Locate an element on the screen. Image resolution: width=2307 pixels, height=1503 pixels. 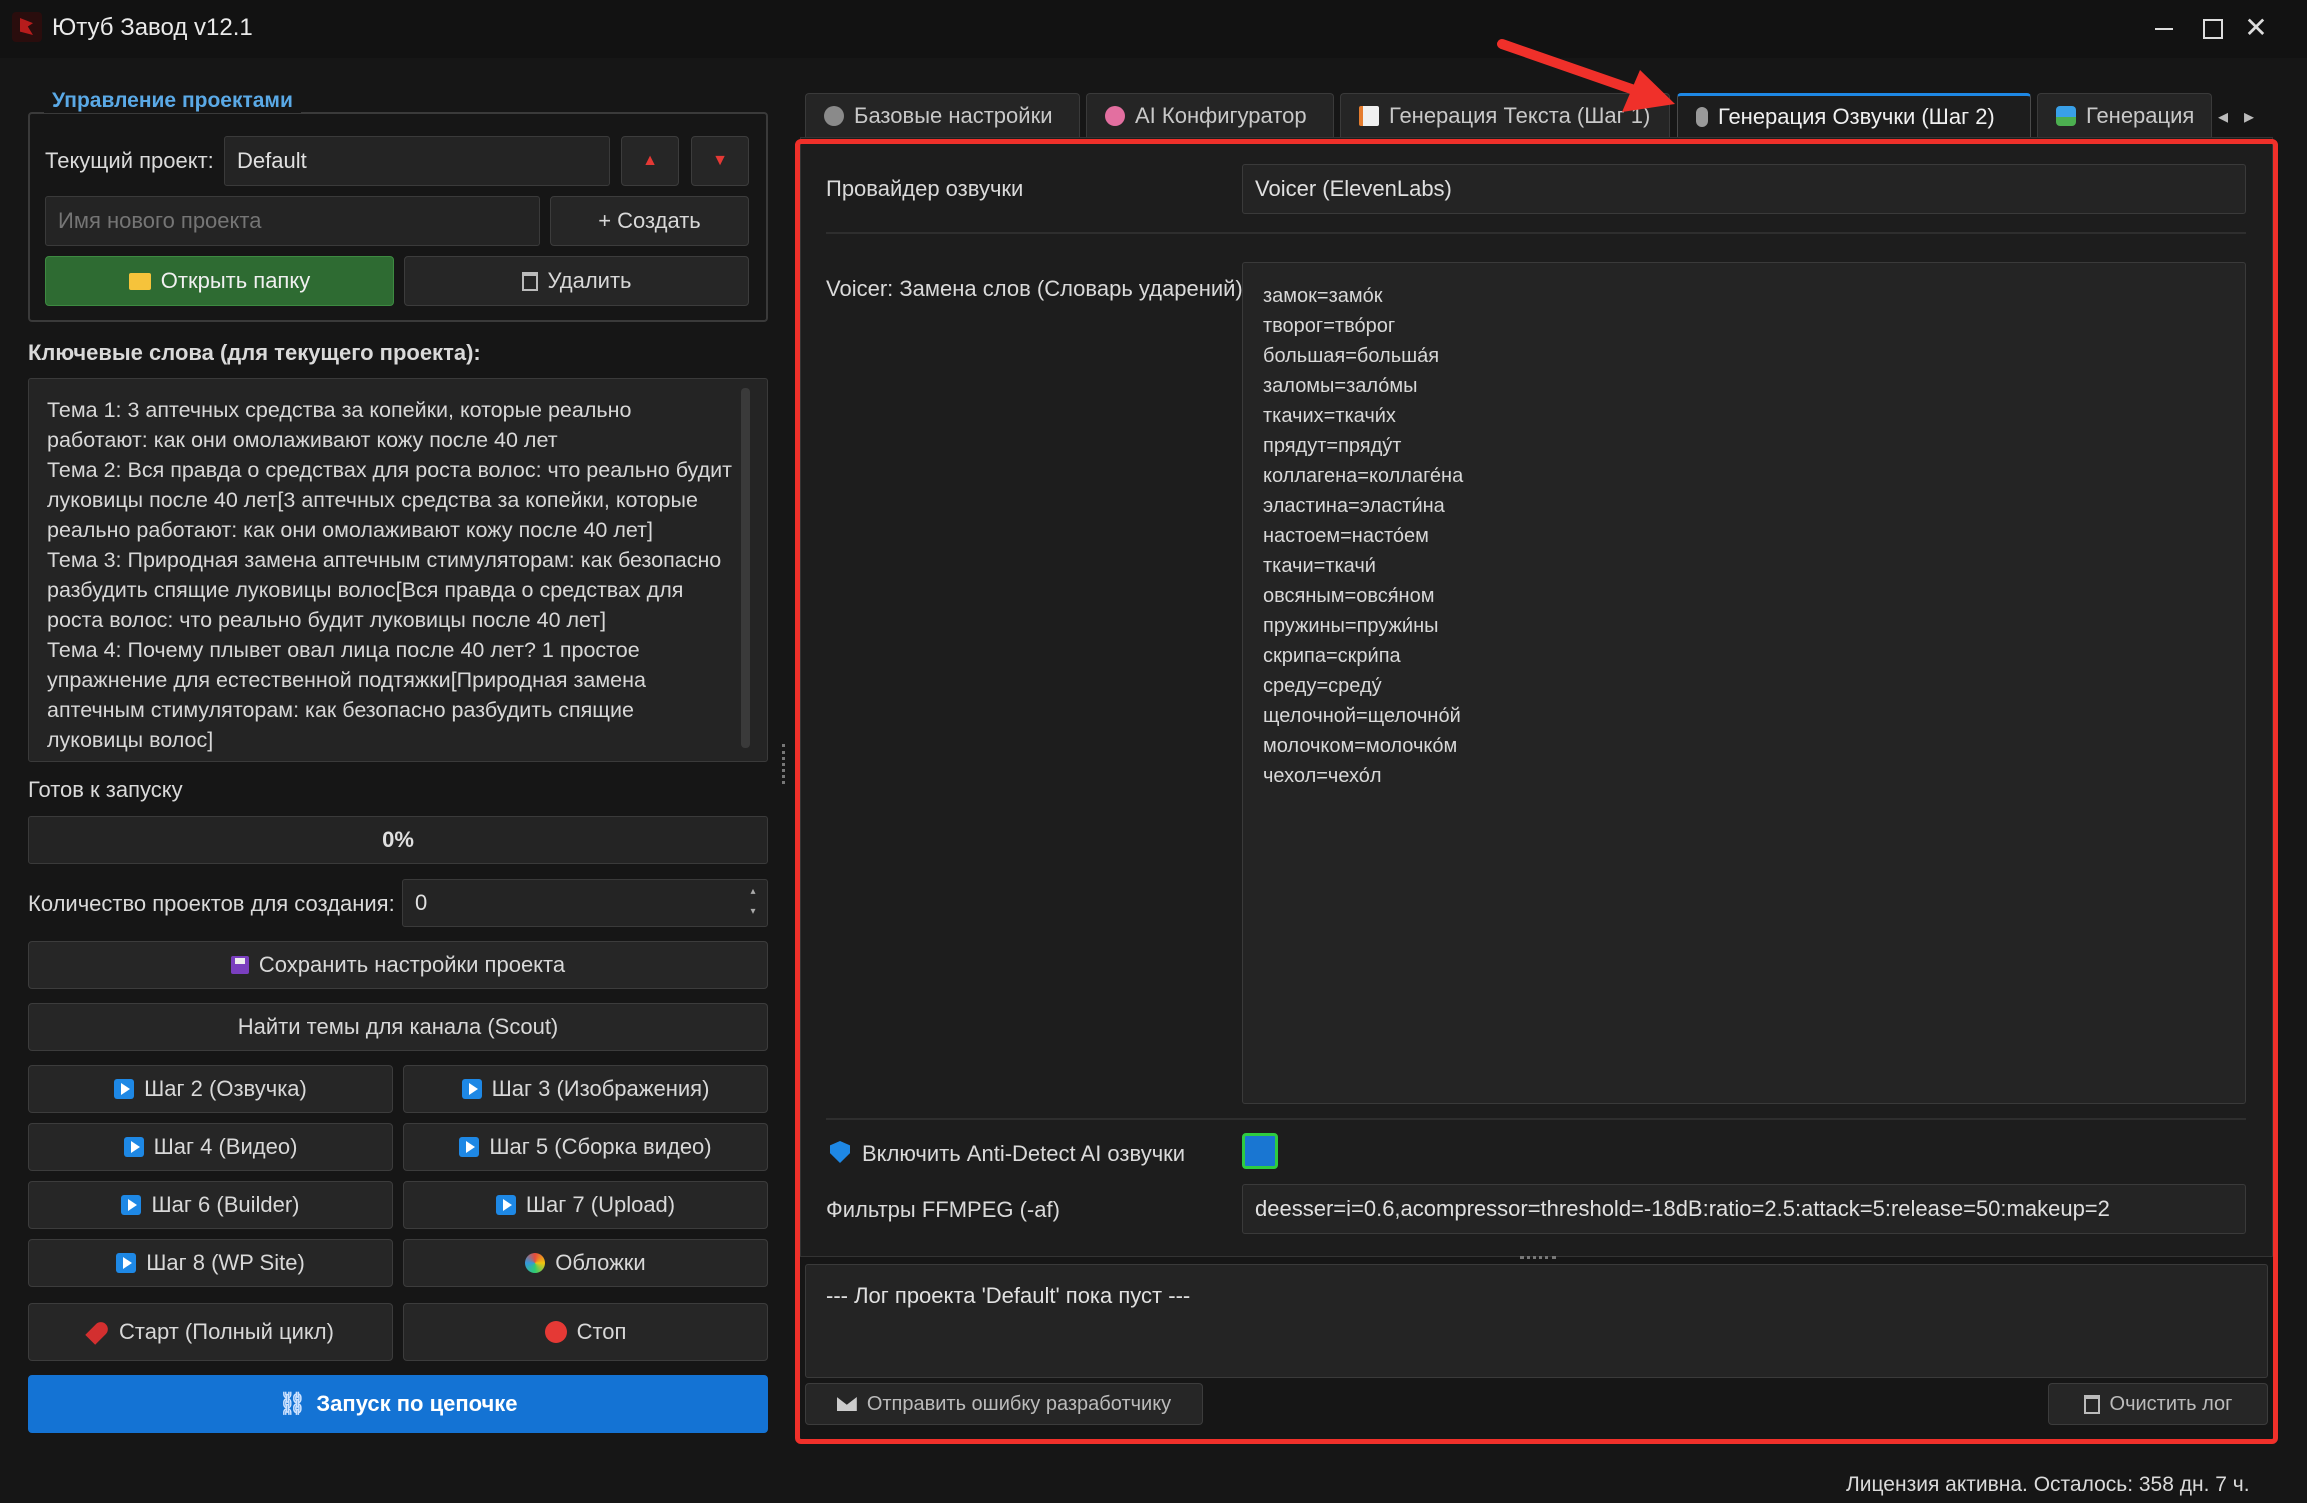
annotation-arrow is located at coordinates (1586, 75).